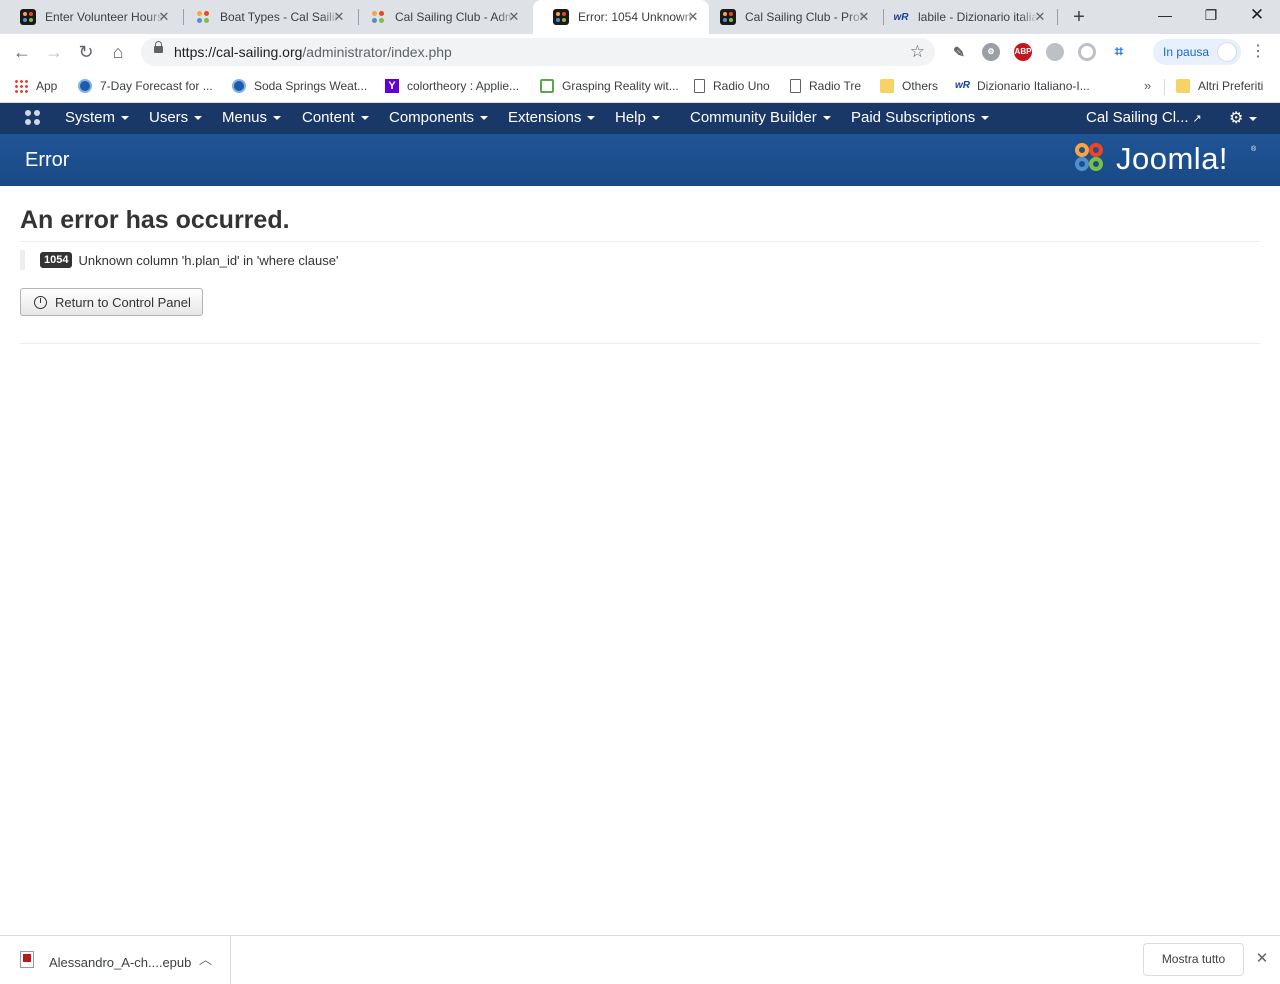 The height and width of the screenshot is (984, 1280). I want to click on menu-paid-subscriptions: Paid Subscriptions, so click(920, 117).